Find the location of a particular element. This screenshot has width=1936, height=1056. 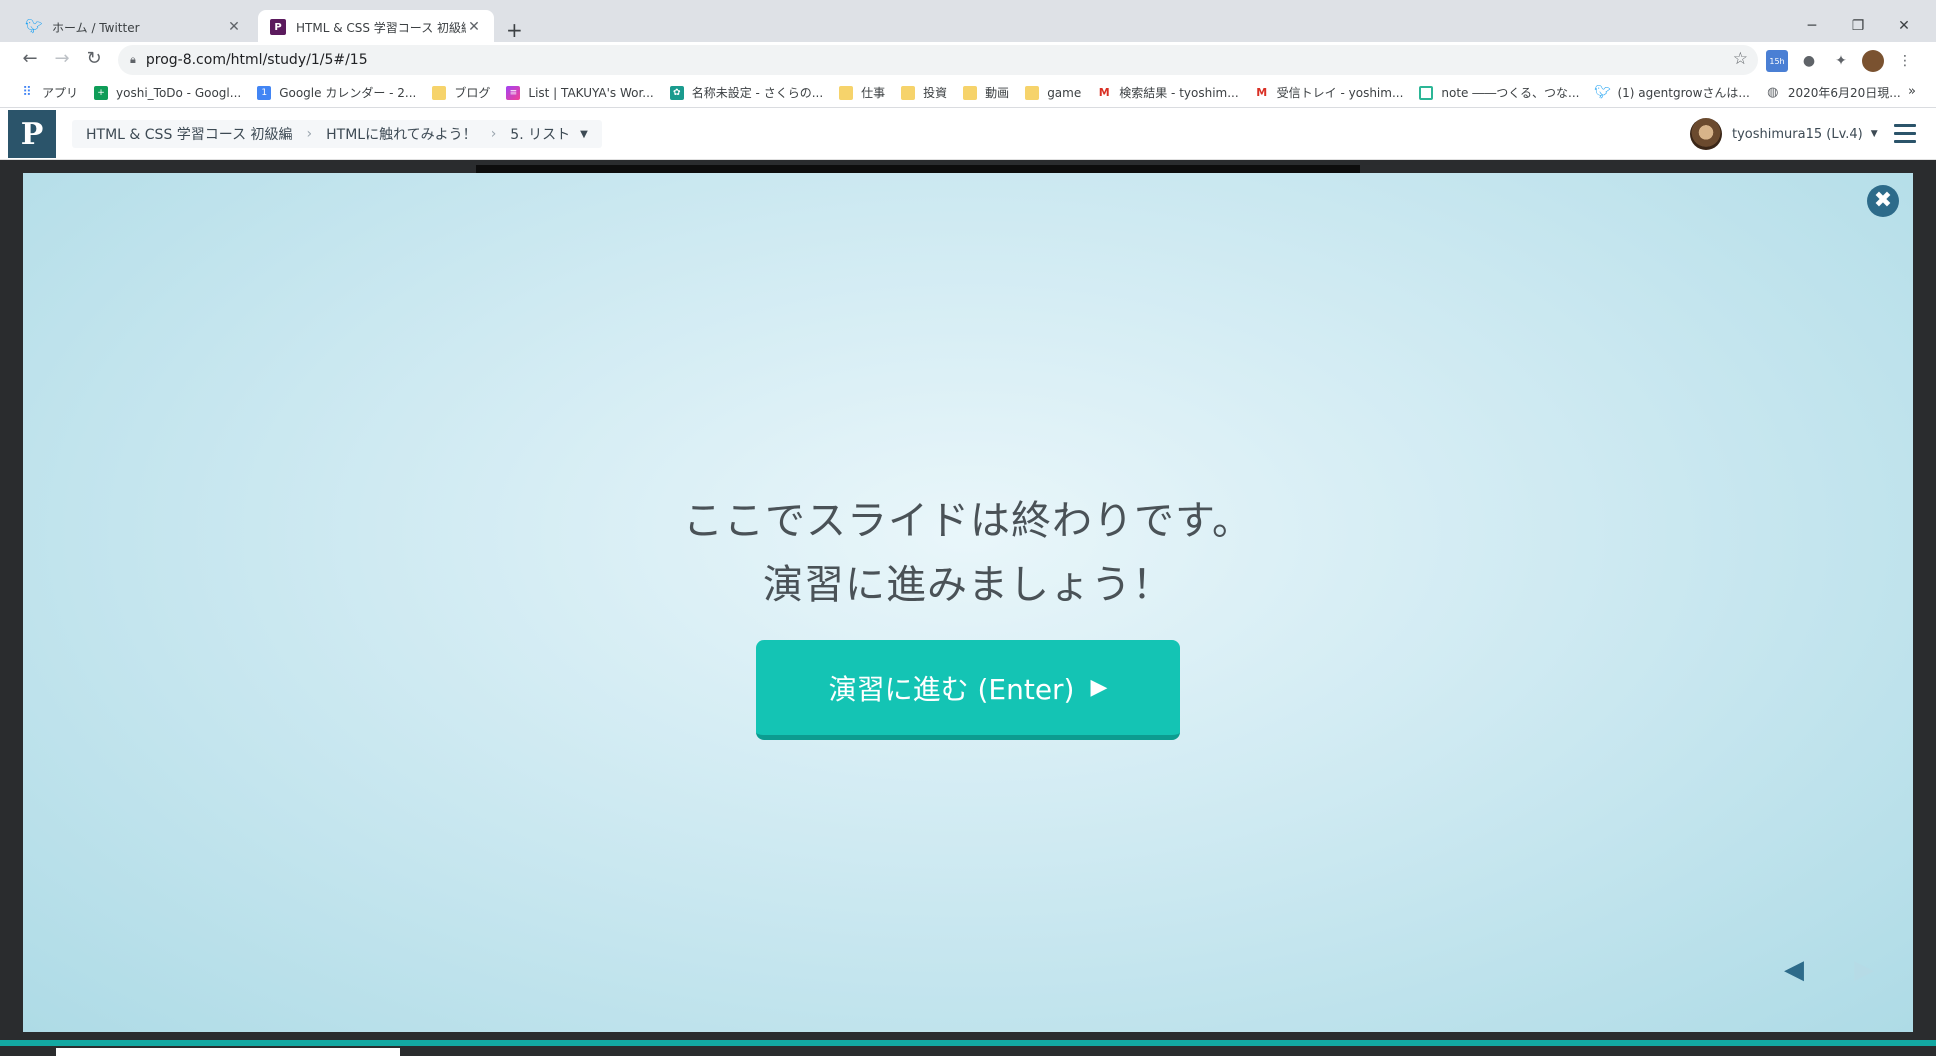

extension-badge: 15h is located at coordinates (1777, 61).